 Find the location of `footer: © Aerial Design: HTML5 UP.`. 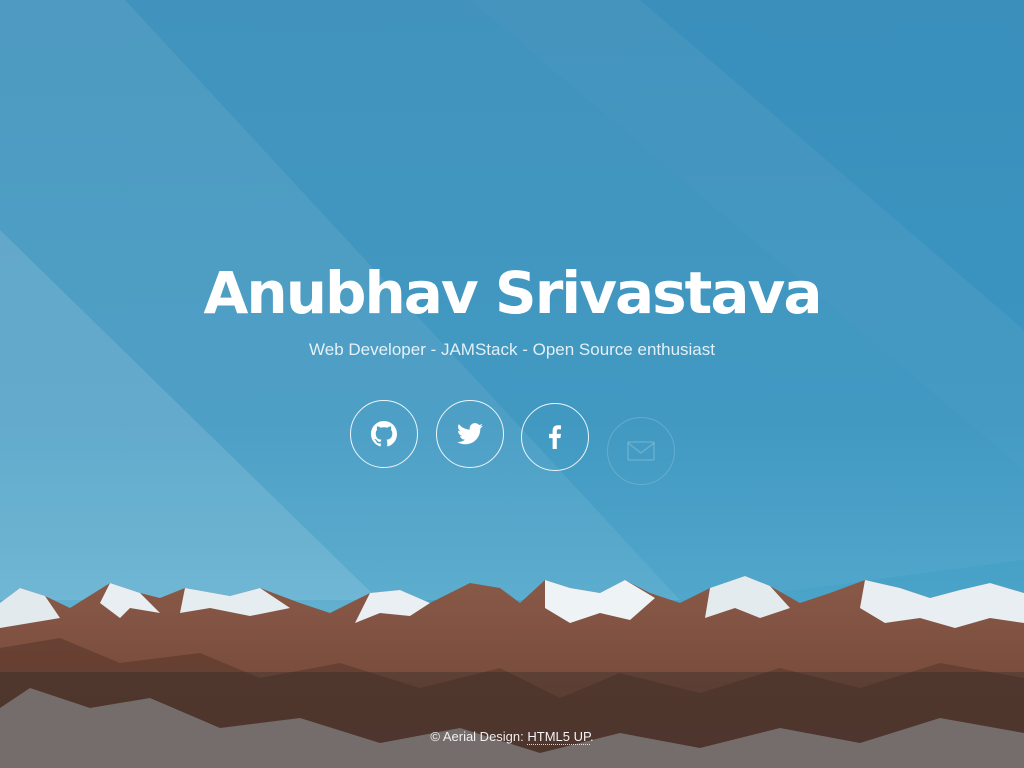

footer: © Aerial Design: HTML5 UP. is located at coordinates (512, 737).